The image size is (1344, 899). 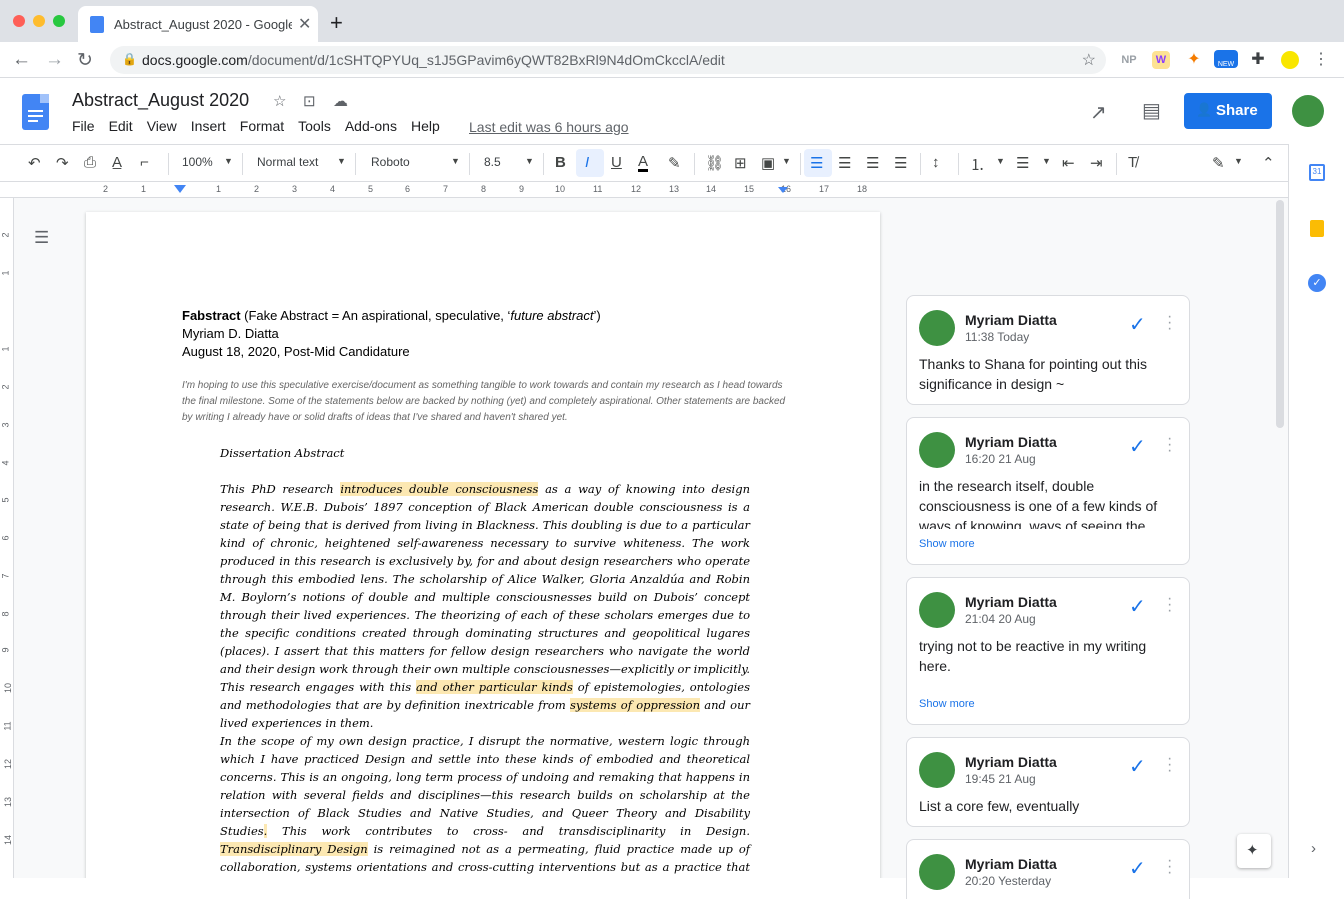 I want to click on highlight-comment-anchor: Transdisciplinary Design, so click(x=294, y=849).